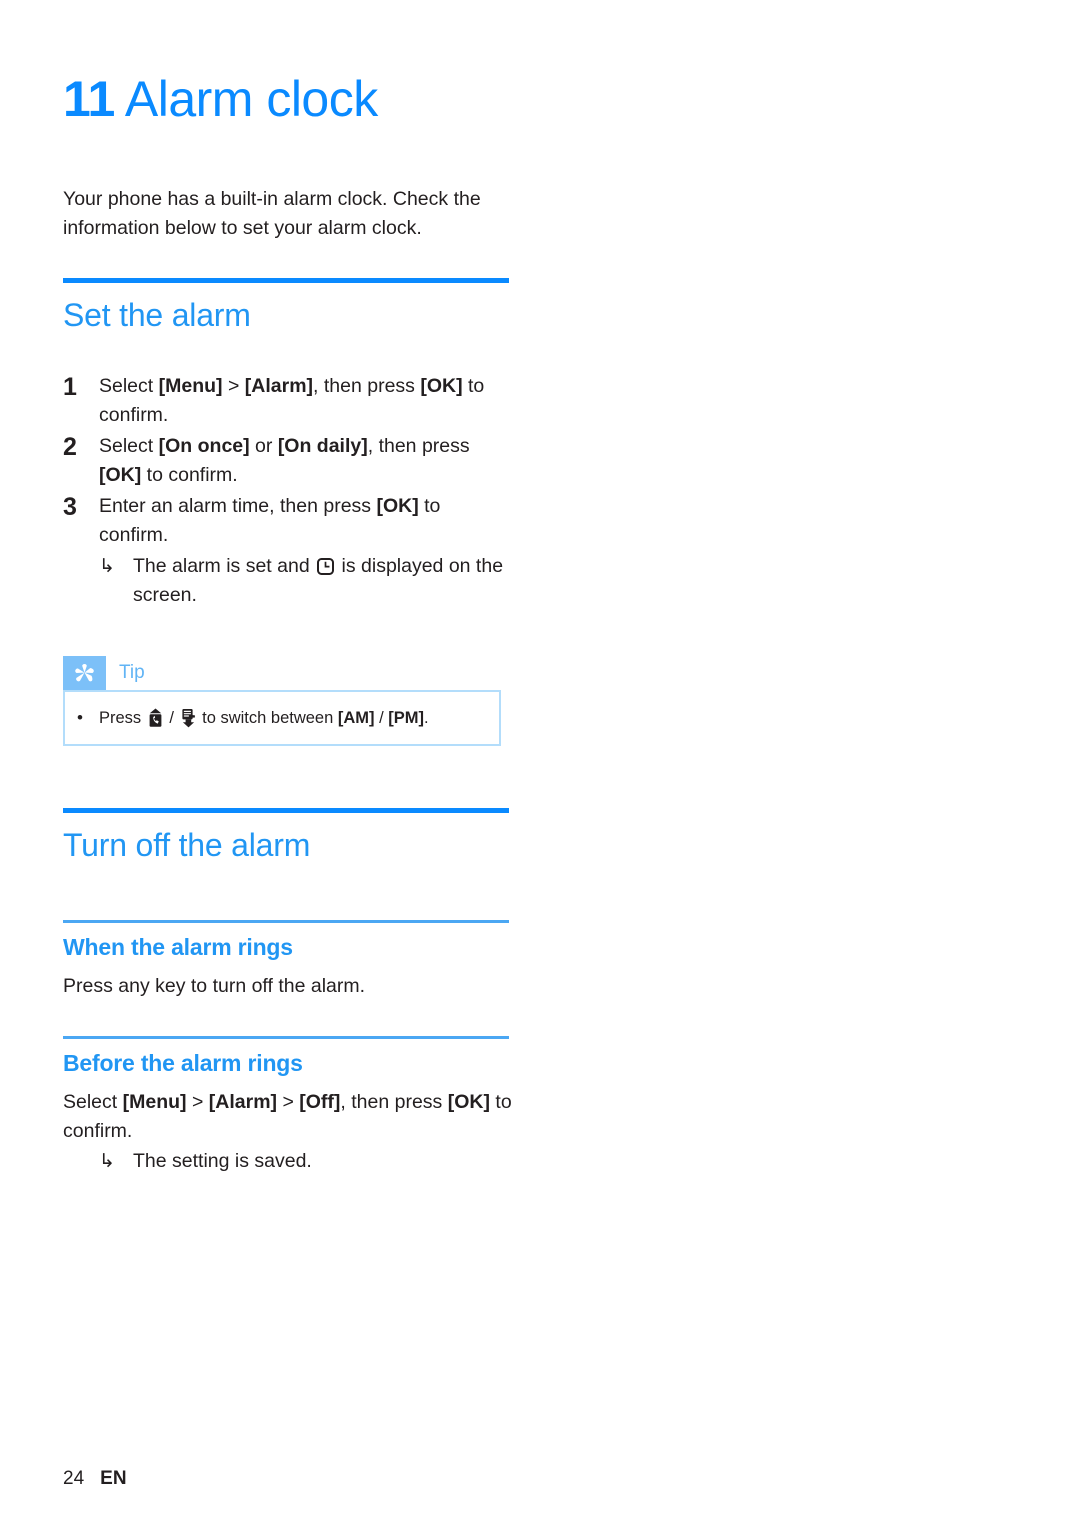 The image size is (1080, 1527). Describe the element at coordinates (413, 99) in the screenshot. I see `page-title: 11 Alarm clock` at that location.